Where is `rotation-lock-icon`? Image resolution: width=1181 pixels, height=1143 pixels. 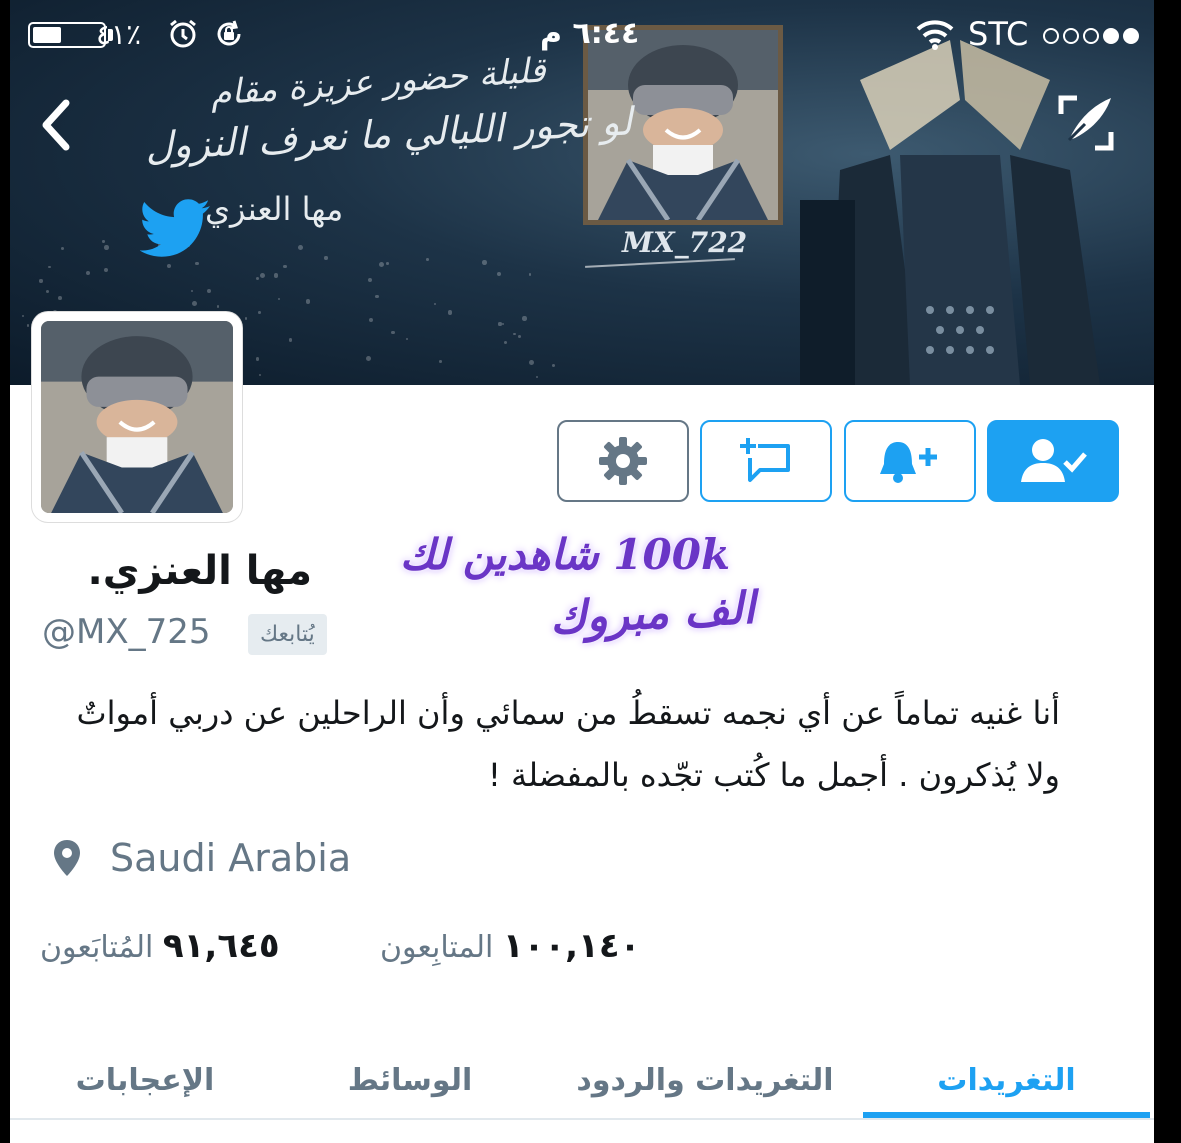
rotation-lock-icon is located at coordinates (229, 33).